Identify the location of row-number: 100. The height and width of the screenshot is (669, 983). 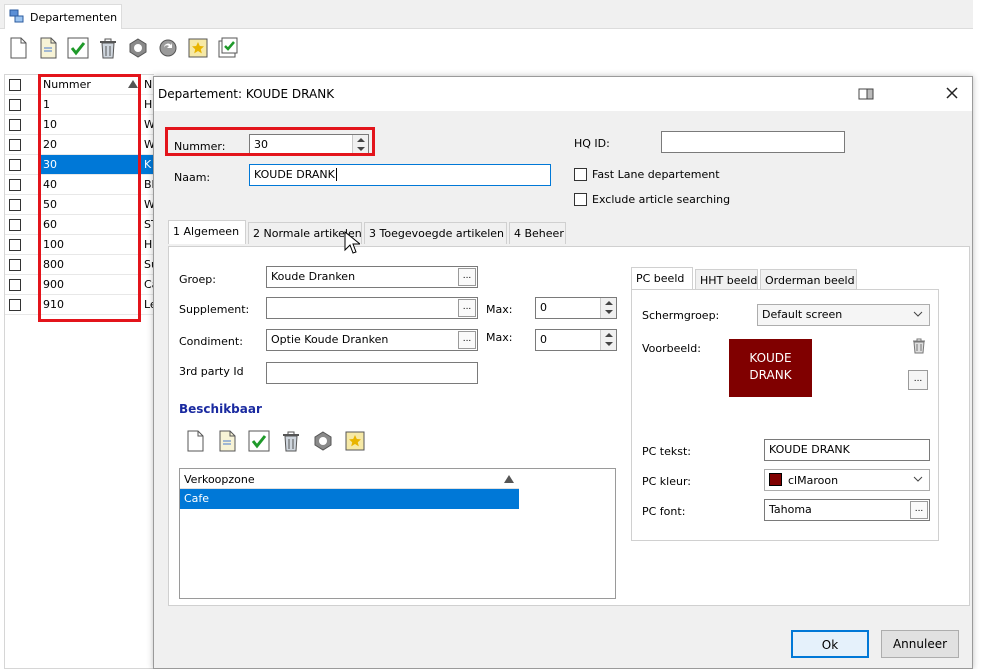
(53, 244).